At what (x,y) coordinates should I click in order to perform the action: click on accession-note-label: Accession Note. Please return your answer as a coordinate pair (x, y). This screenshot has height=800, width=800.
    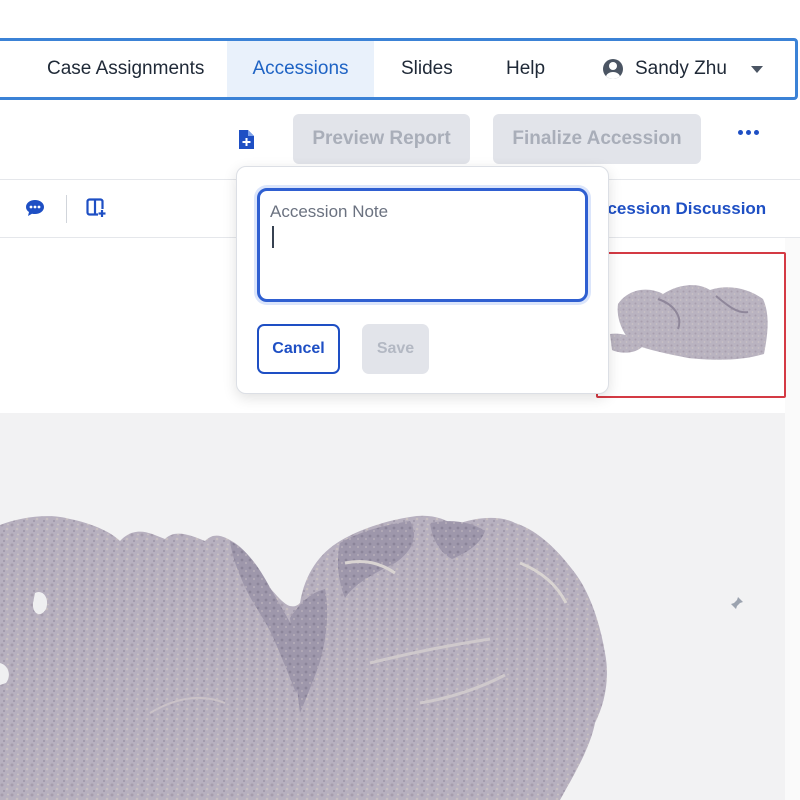
    Looking at the image, I should click on (329, 211).